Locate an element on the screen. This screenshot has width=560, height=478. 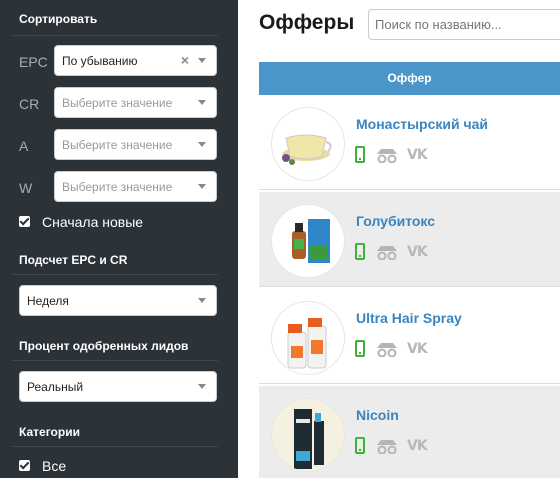
approved-value: Реальный is located at coordinates (55, 387).